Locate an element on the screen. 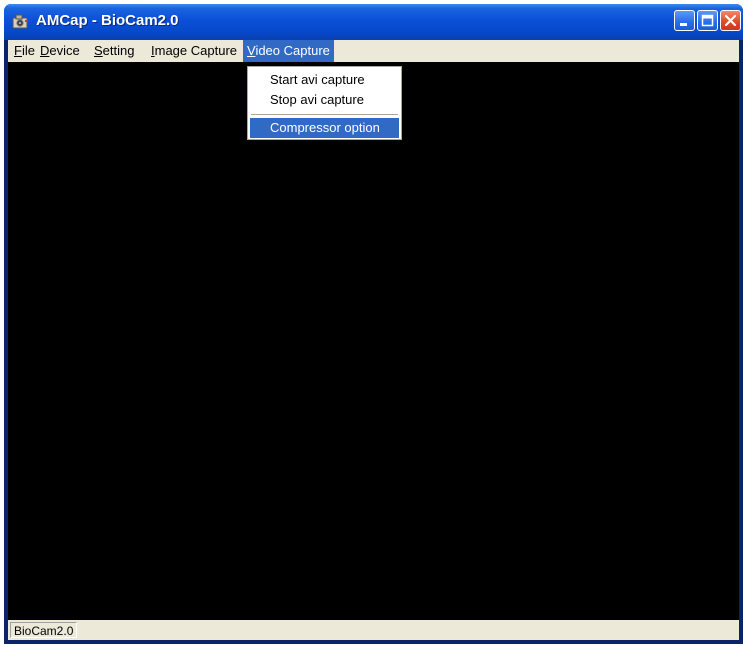 The image size is (743, 646). compressor-option-item: Compressor option is located at coordinates (324, 128).